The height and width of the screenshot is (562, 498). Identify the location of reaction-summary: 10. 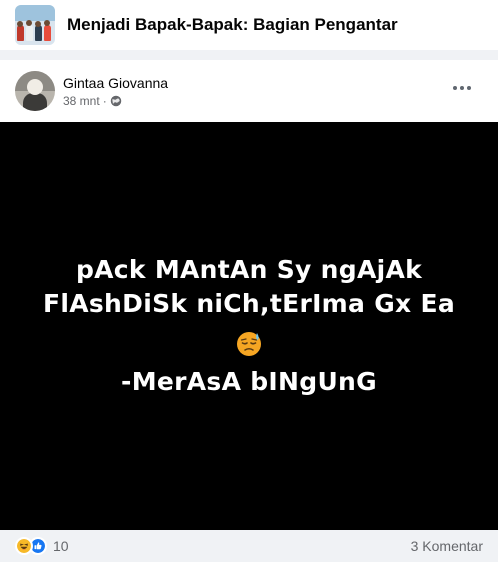
(42, 546).